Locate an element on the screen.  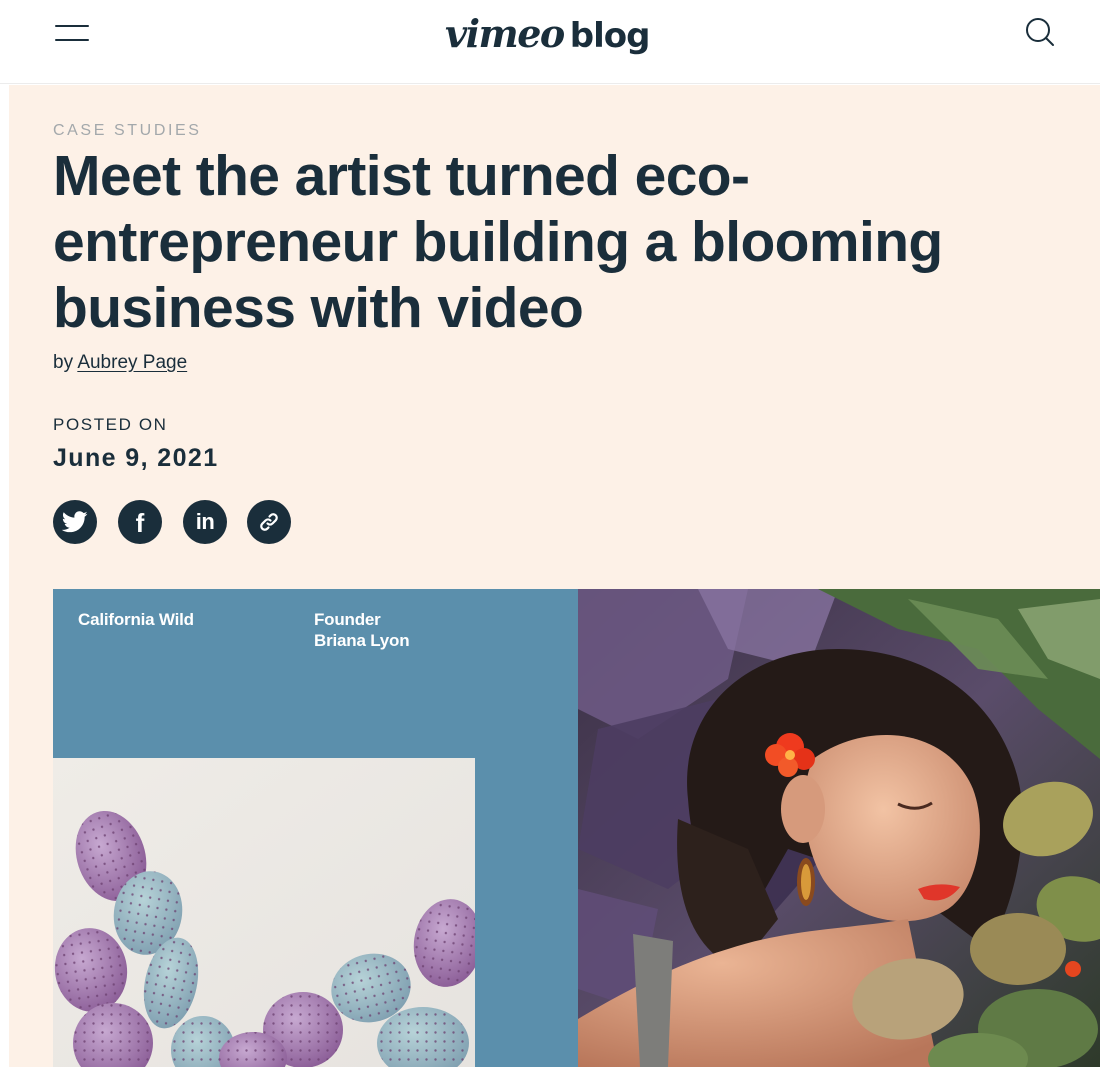
founder-name: Briana Lyon is located at coordinates (362, 640).